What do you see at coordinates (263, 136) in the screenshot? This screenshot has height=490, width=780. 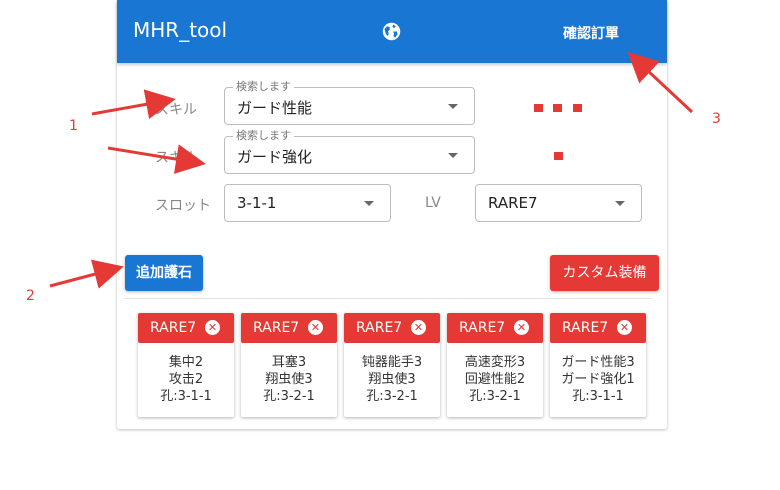 I see `skill-search-legend-2: 検索します` at bounding box center [263, 136].